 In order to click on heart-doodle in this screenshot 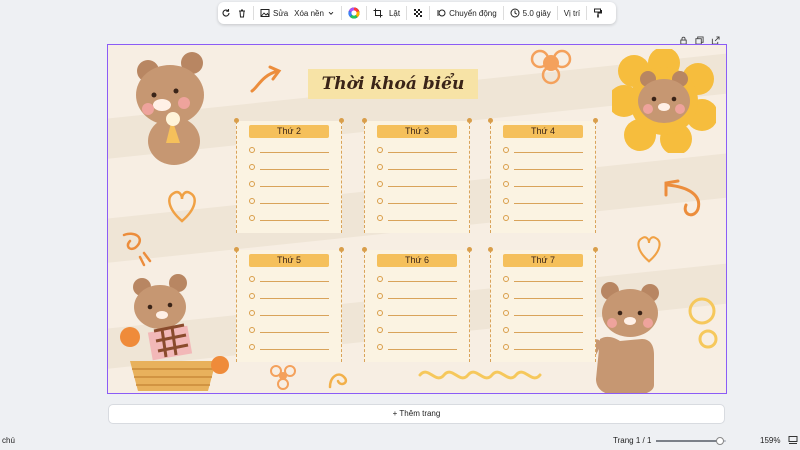, I will do `click(182, 206)`.